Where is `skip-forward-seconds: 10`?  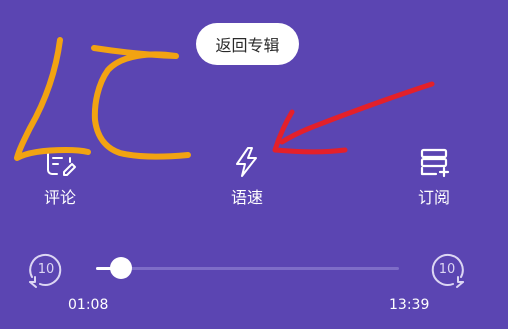
skip-forward-seconds: 10 is located at coordinates (447, 269).